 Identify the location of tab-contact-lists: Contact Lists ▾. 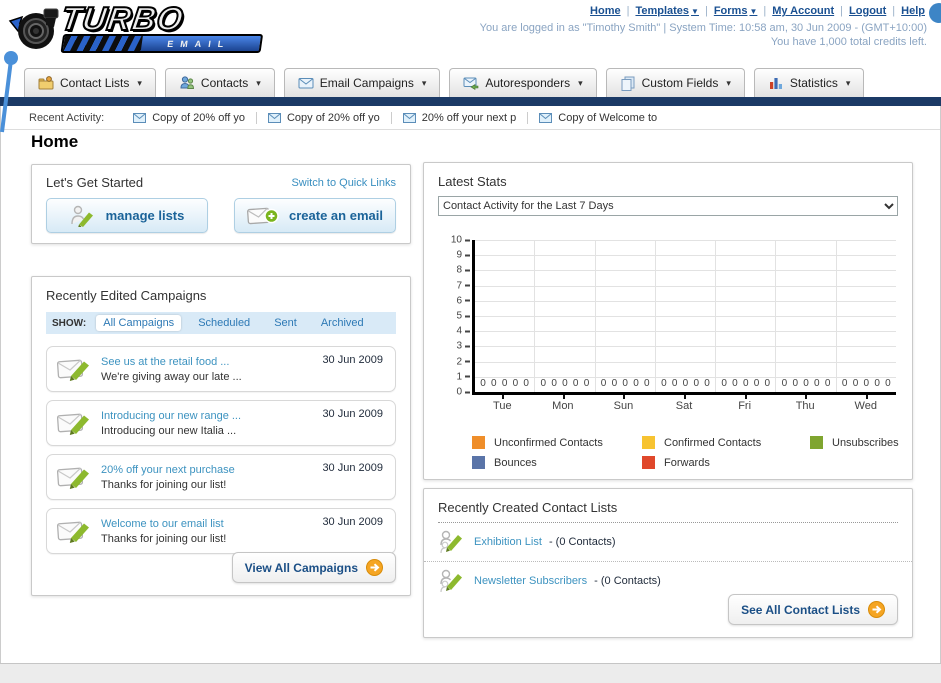
(90, 82).